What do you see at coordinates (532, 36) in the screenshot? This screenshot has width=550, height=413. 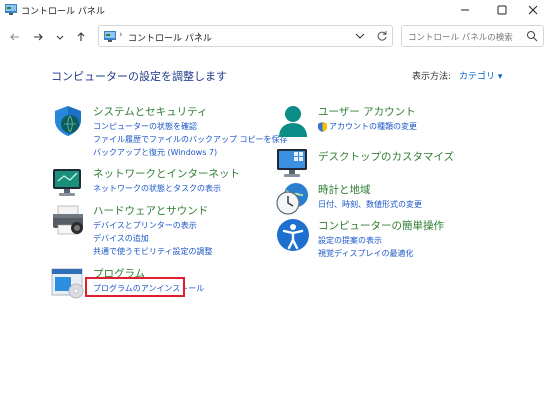 I see `search-icon` at bounding box center [532, 36].